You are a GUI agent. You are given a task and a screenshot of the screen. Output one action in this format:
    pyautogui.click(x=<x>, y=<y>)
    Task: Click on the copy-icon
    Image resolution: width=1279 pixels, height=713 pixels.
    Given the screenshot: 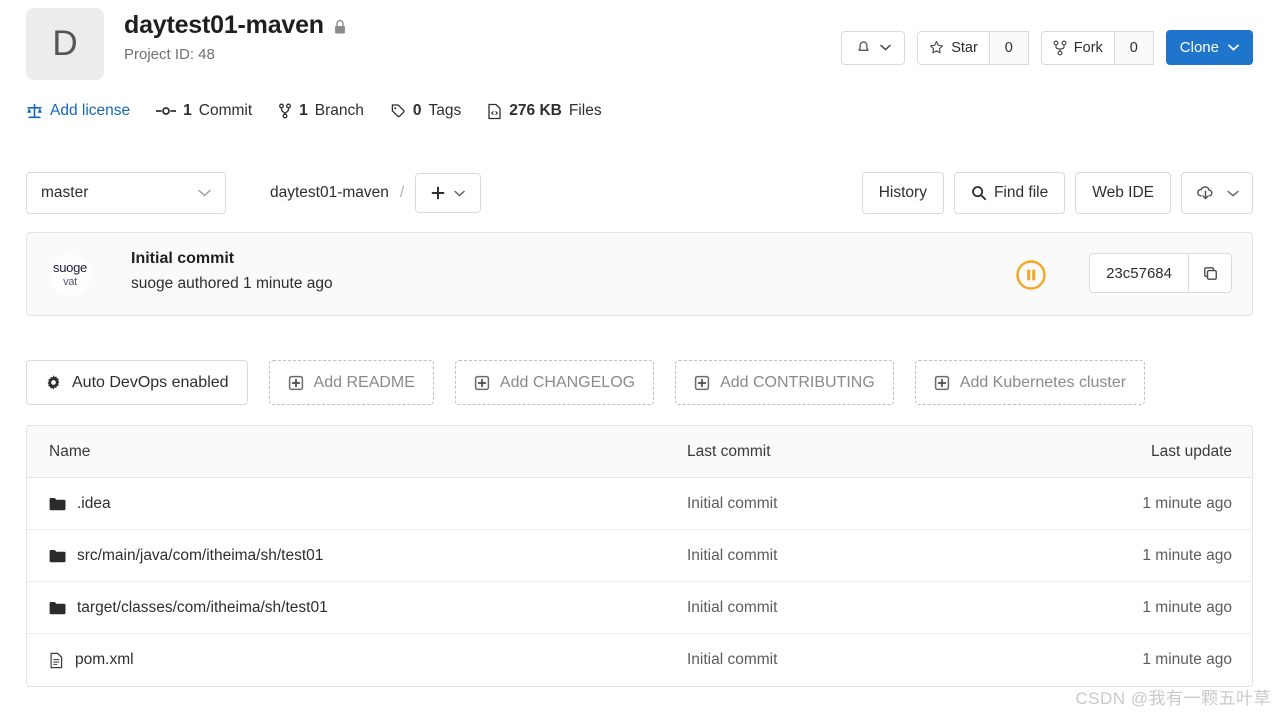 What is the action you would take?
    pyautogui.click(x=1210, y=273)
    